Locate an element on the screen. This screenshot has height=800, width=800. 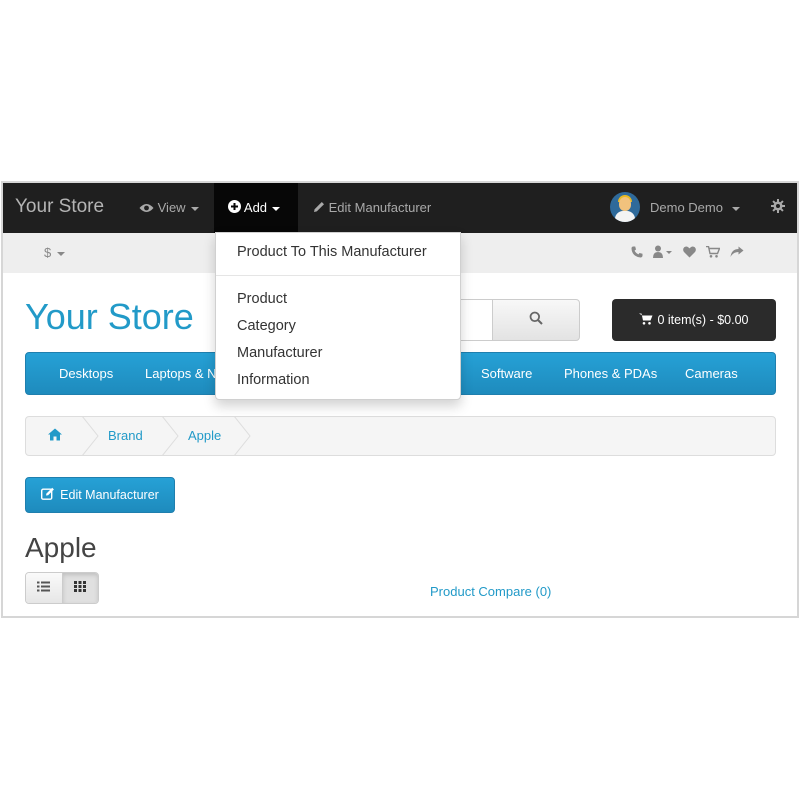
admin-brand: Your Store is located at coordinates (59, 207).